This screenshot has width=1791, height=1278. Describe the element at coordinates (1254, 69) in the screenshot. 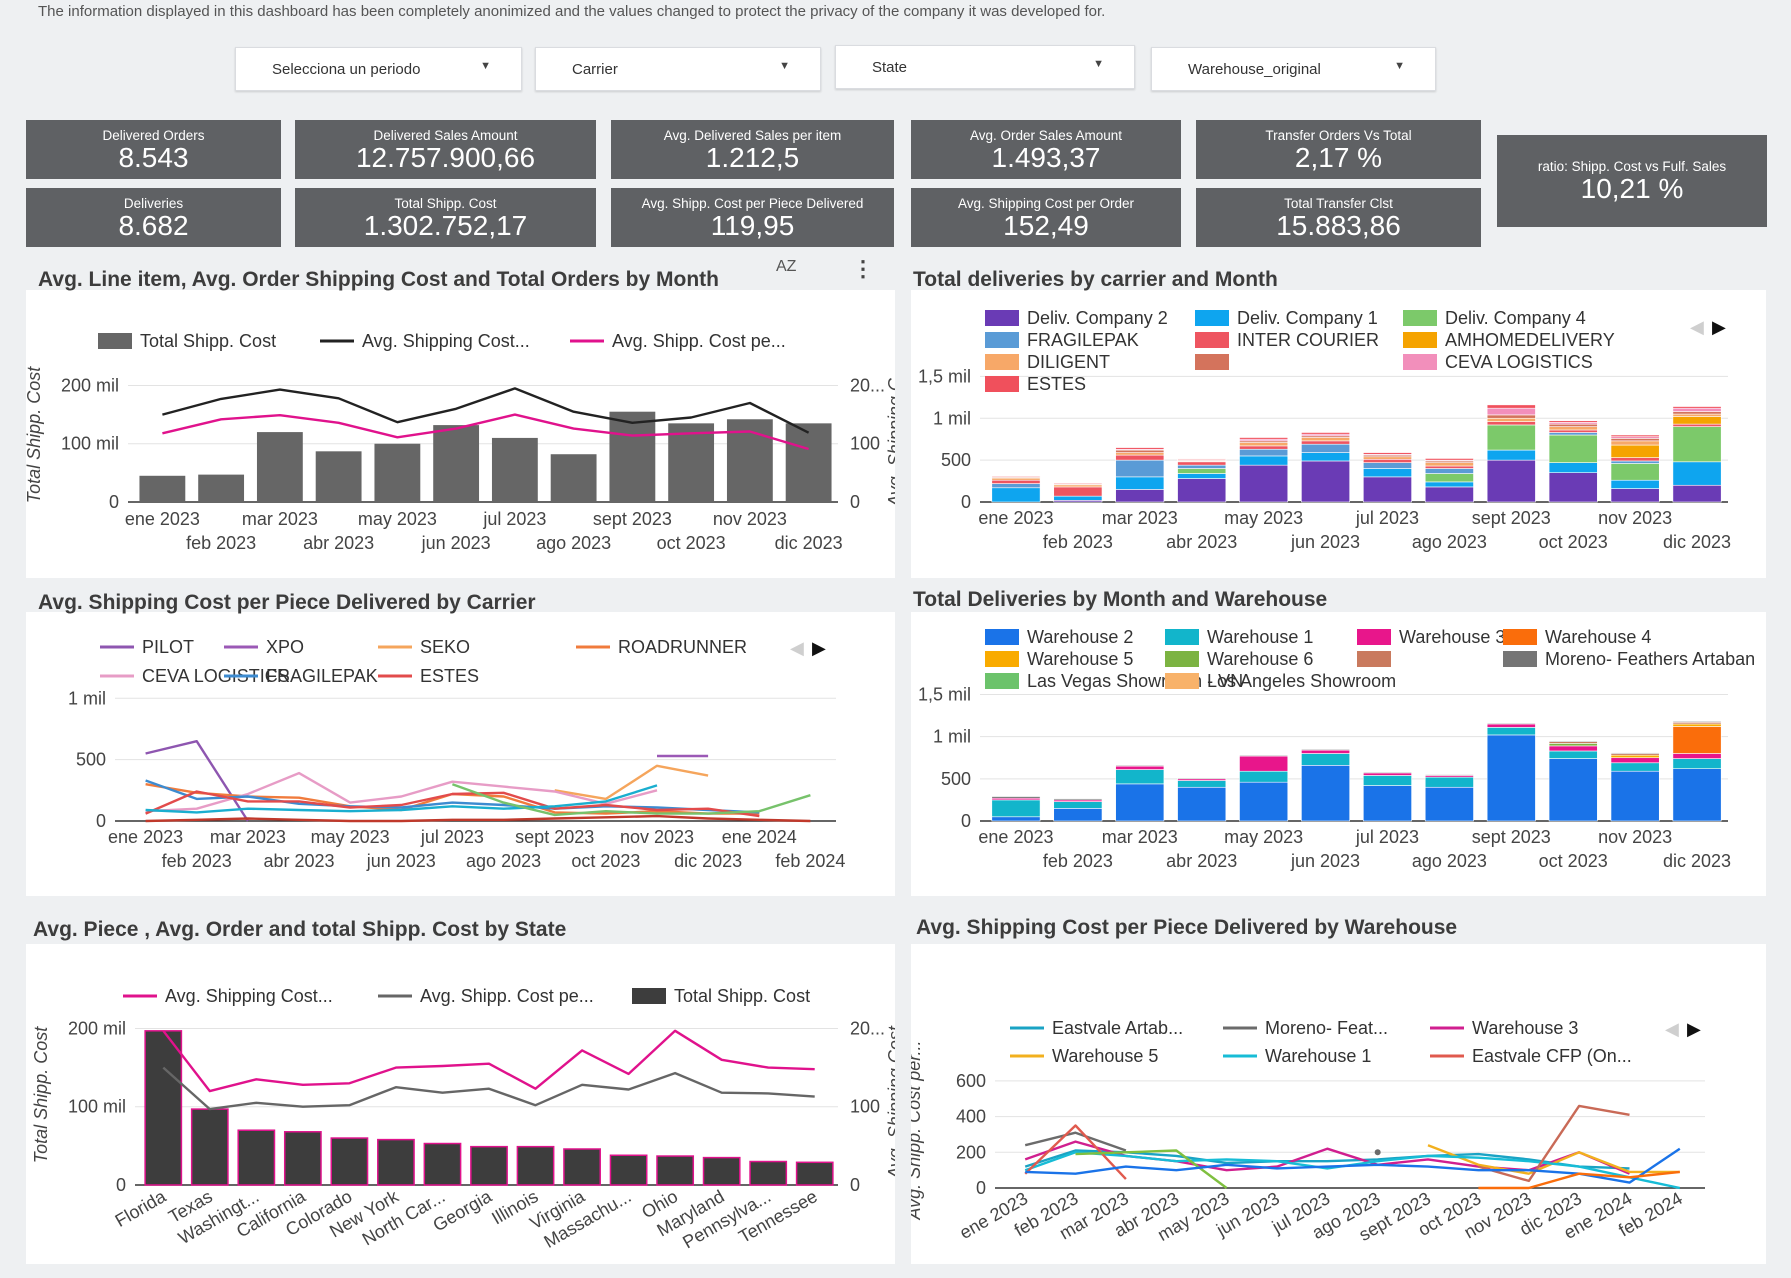

I see `warehouse-filter-label: Warehouse_original` at that location.